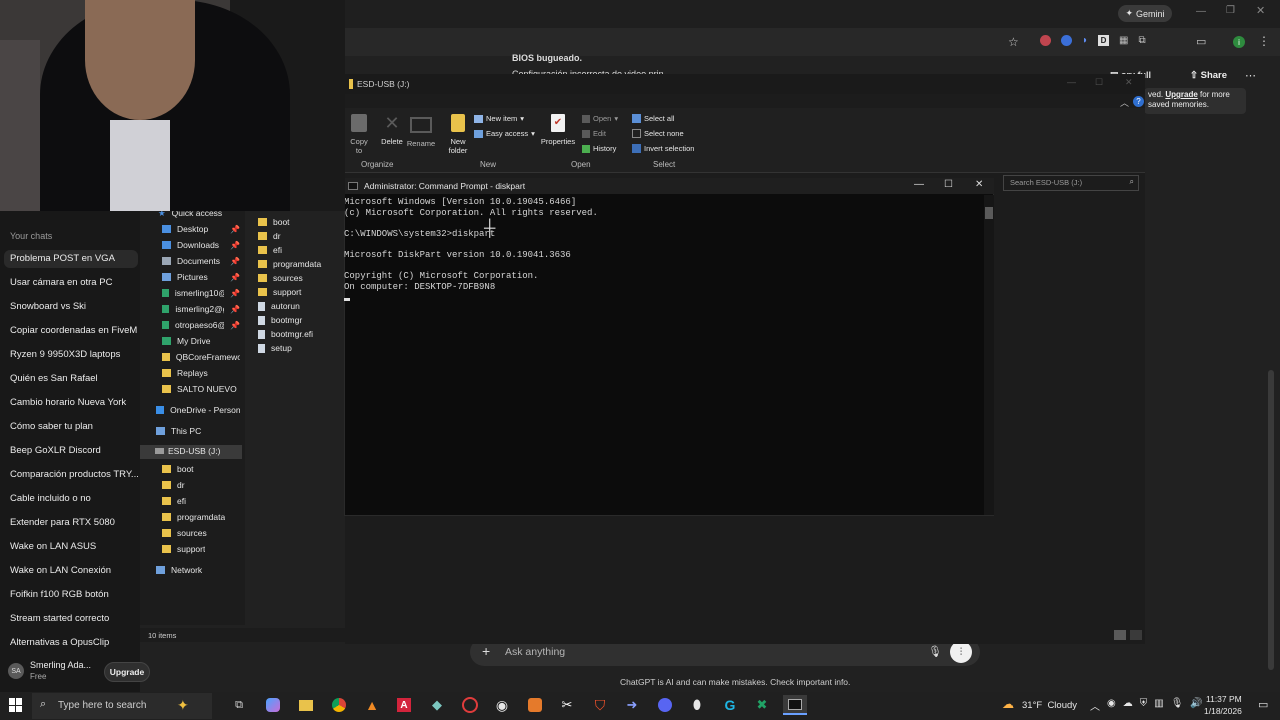  What do you see at coordinates (1138, 101) in the screenshot?
I see `help-icon: ?` at bounding box center [1138, 101].